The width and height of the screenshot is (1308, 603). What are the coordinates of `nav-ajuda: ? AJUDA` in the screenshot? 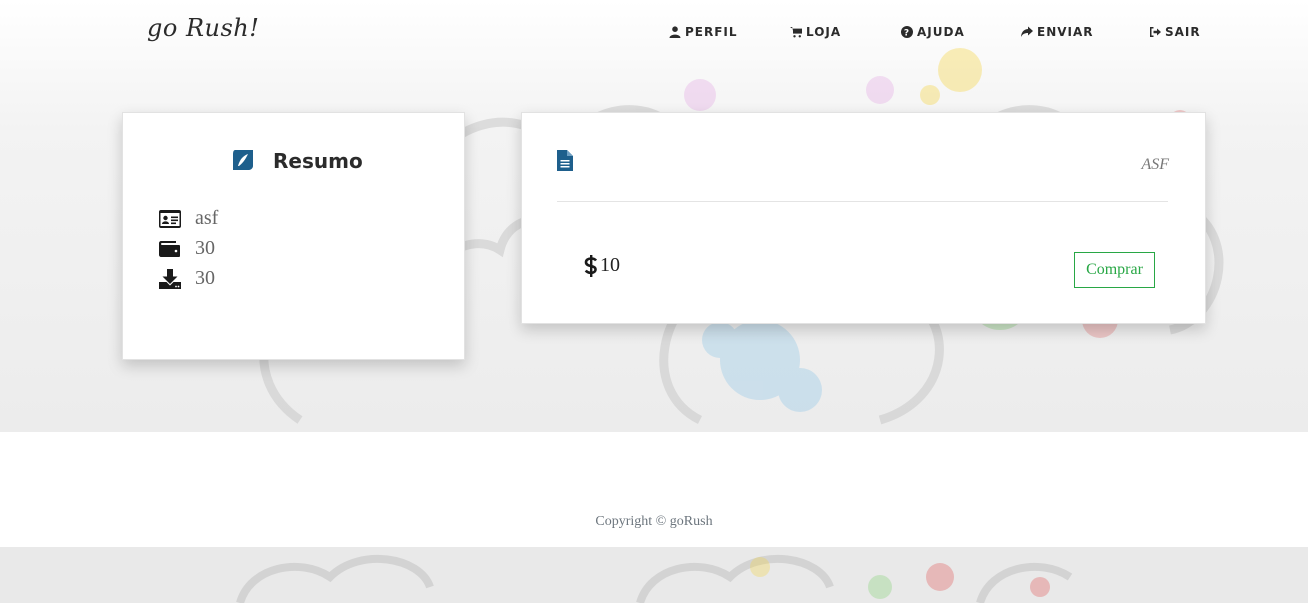 It's located at (933, 32).